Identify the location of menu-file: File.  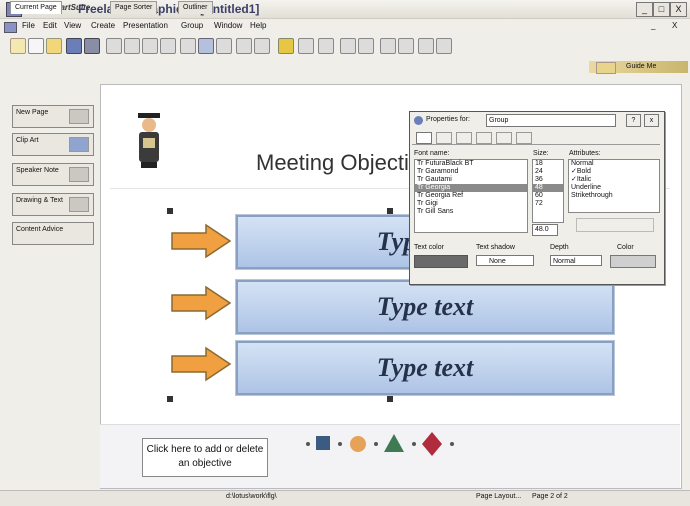
(28, 25).